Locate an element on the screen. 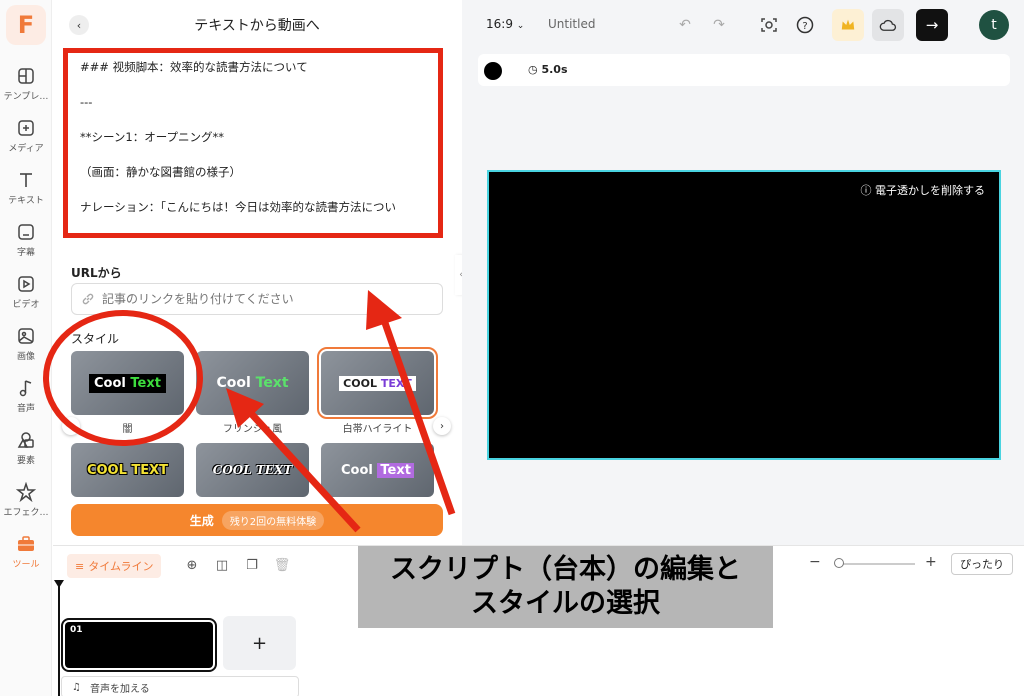  zoom-slider is located at coordinates (875, 564).